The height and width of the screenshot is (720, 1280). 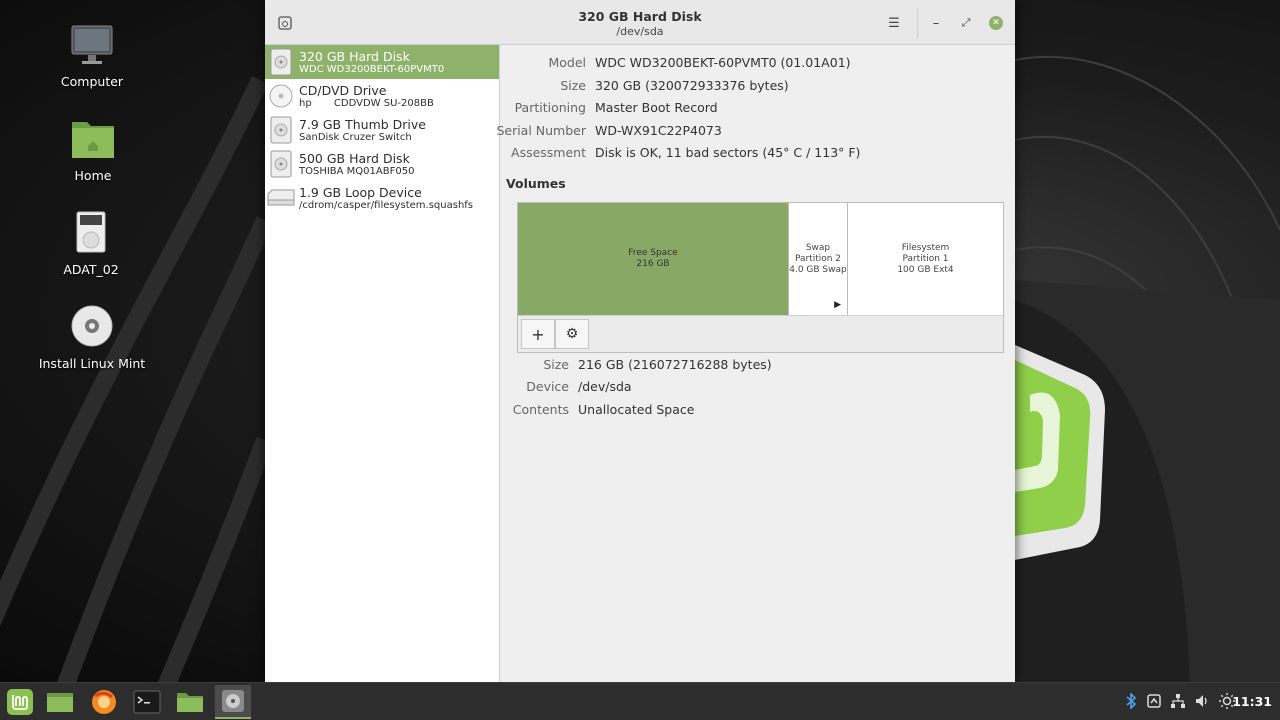 I want to click on minimize-button: –, so click(x=936, y=23).